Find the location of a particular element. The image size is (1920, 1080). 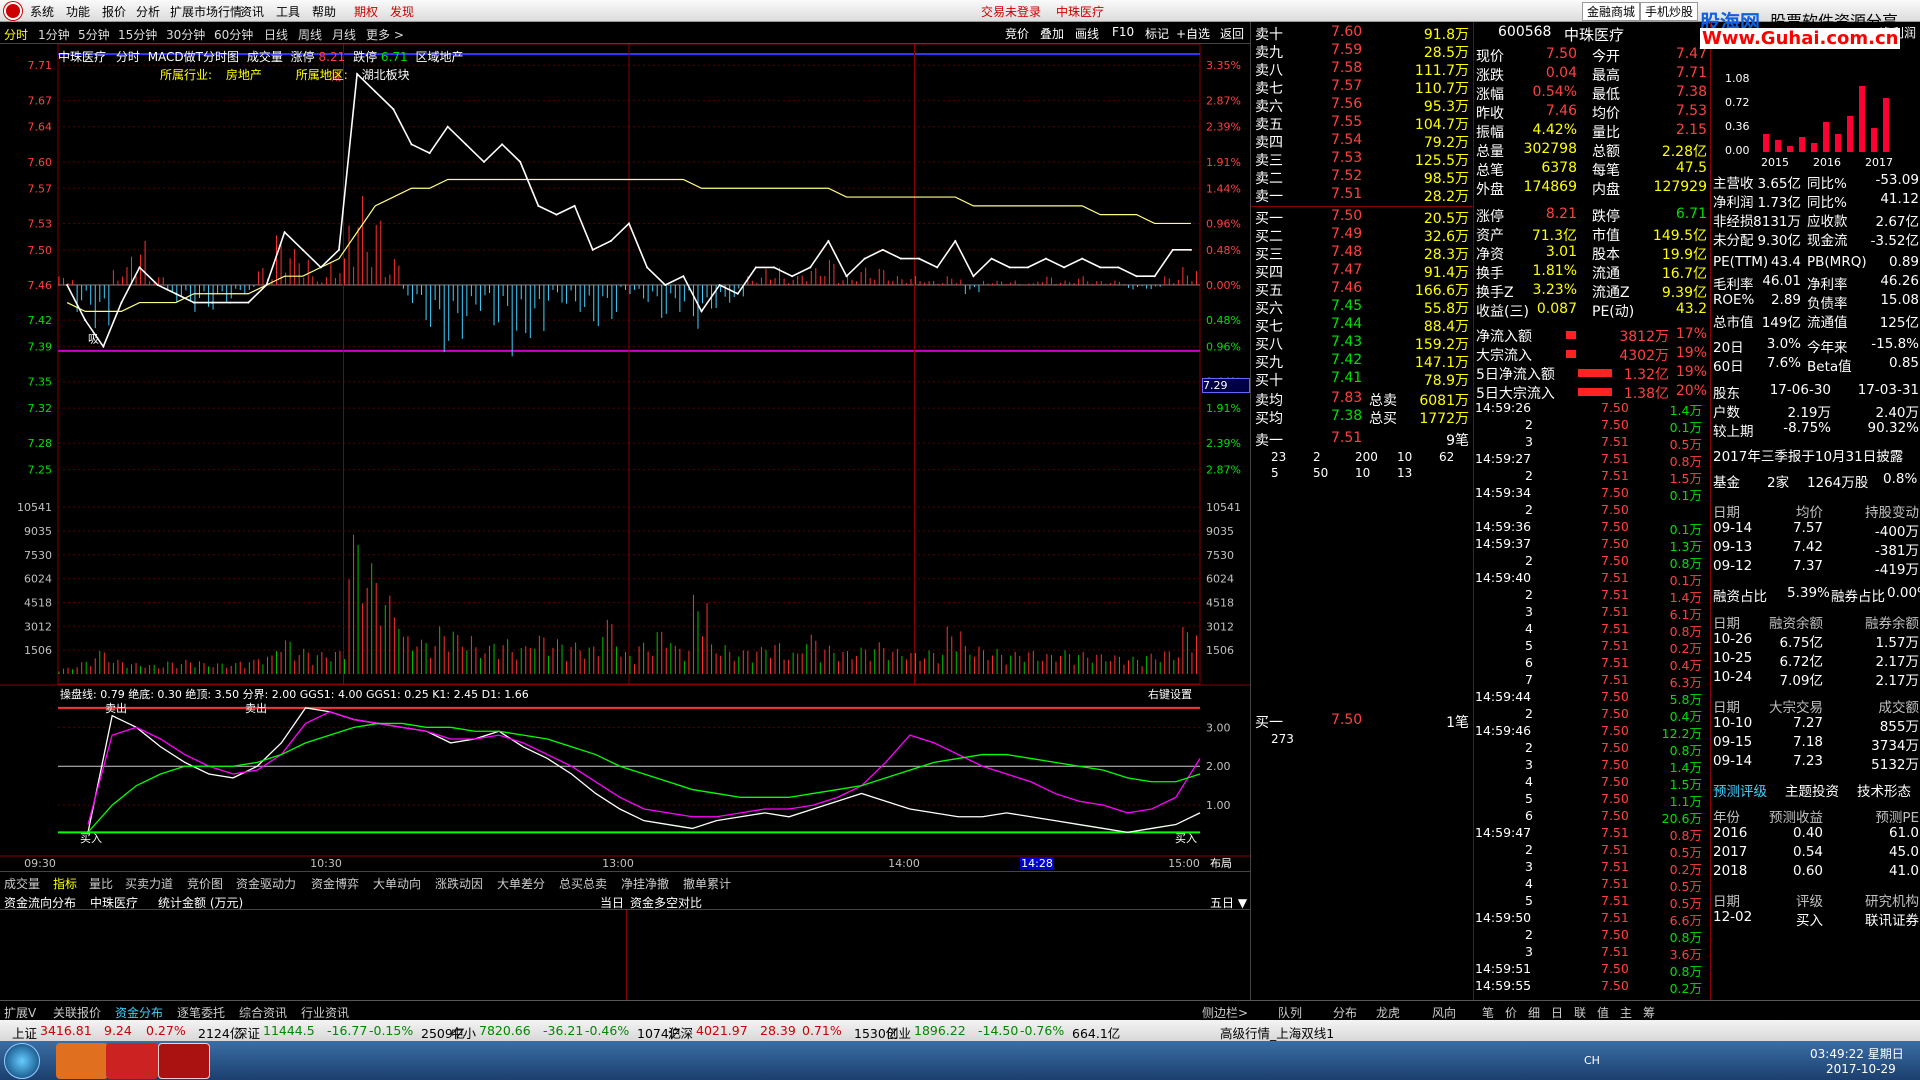

timeframe-tab: 60分钟 is located at coordinates (233, 34).